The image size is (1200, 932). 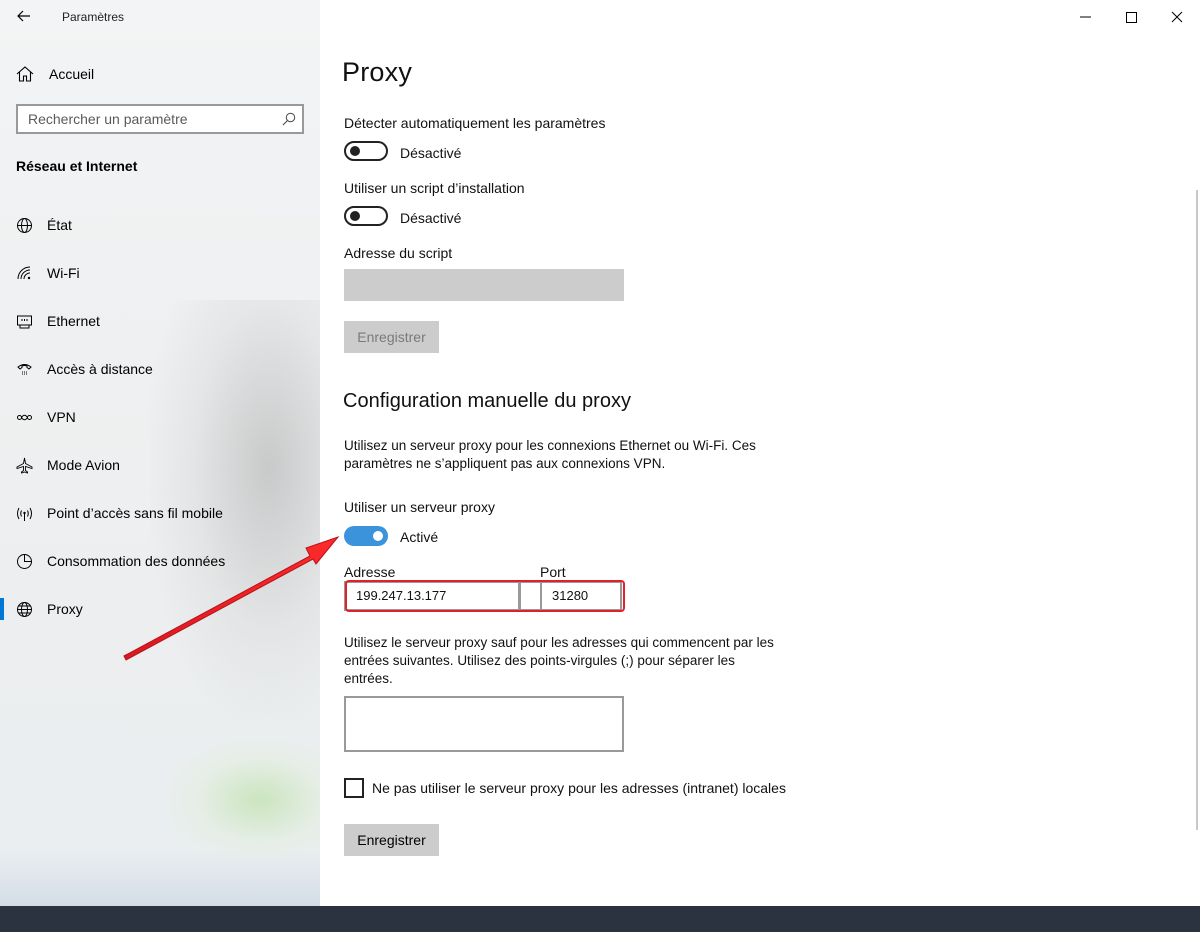 I want to click on annotation-highlight-box, so click(x=485, y=596).